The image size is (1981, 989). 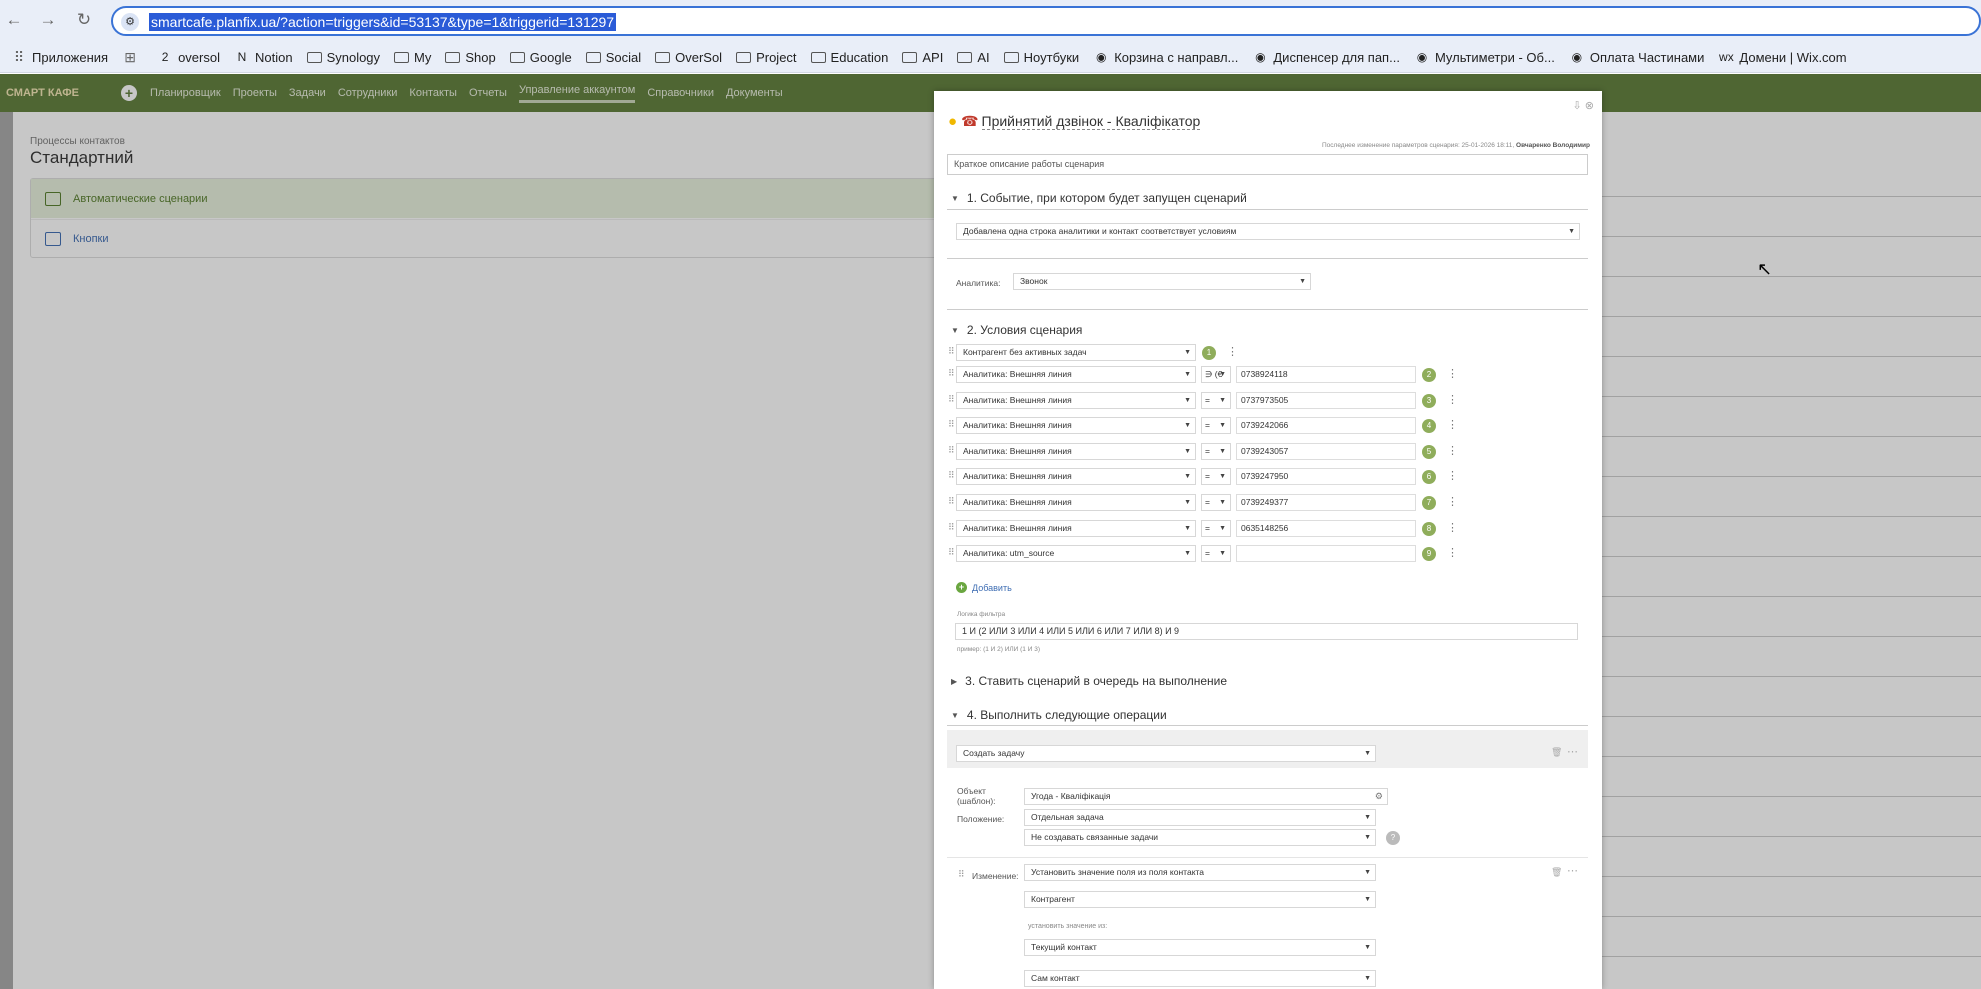 I want to click on bookmark-item: API, so click(x=922, y=57).